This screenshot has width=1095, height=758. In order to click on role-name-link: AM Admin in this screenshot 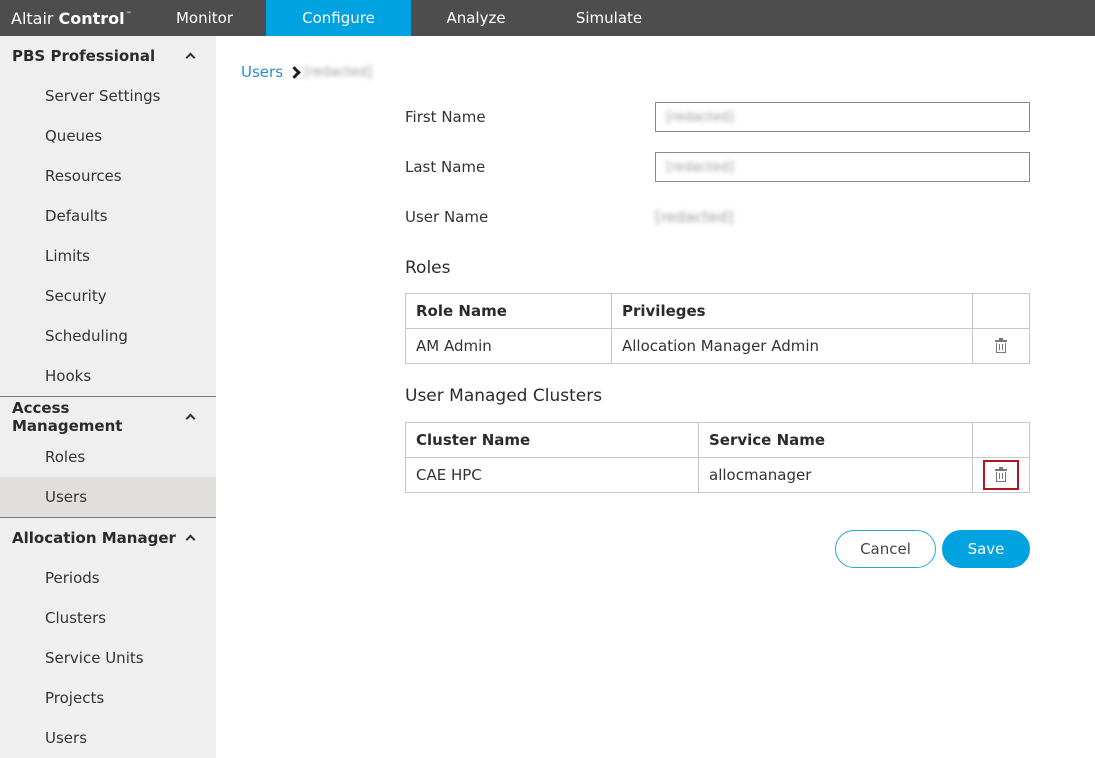, I will do `click(508, 346)`.